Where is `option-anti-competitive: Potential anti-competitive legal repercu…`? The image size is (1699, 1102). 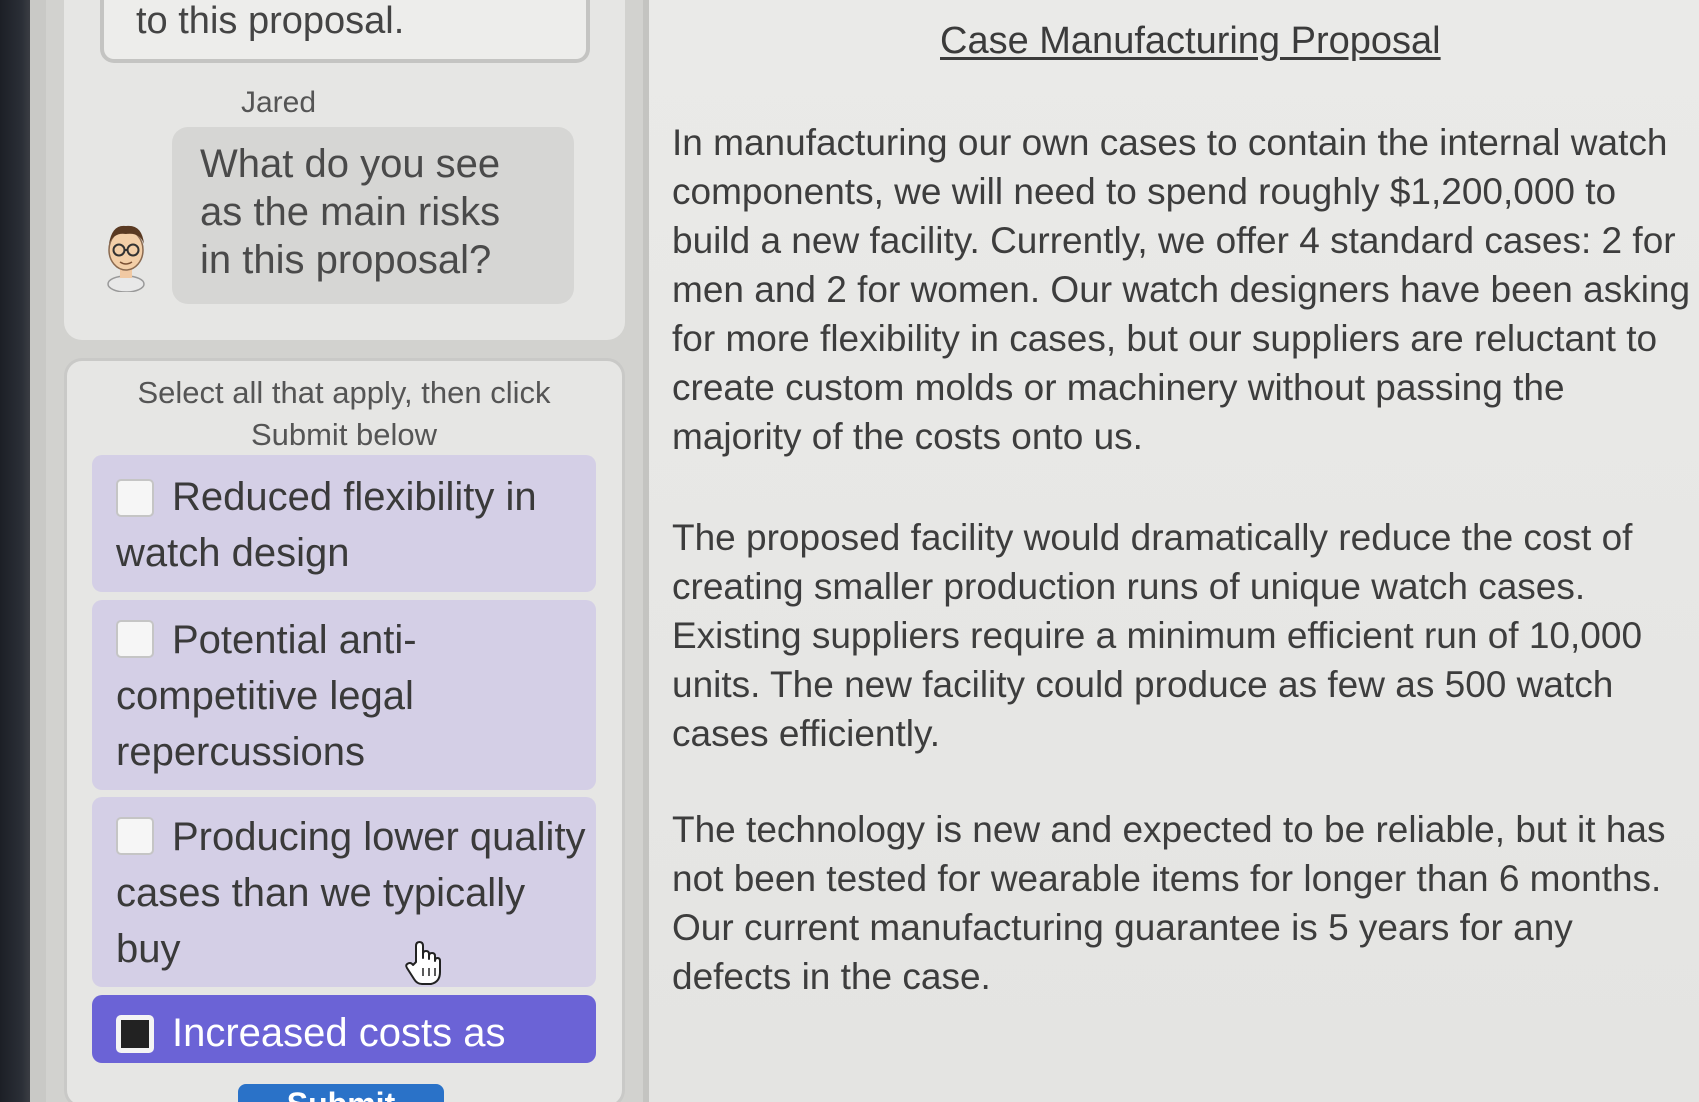 option-anti-competitive: Potential anti-competitive legal repercu… is located at coordinates (344, 695).